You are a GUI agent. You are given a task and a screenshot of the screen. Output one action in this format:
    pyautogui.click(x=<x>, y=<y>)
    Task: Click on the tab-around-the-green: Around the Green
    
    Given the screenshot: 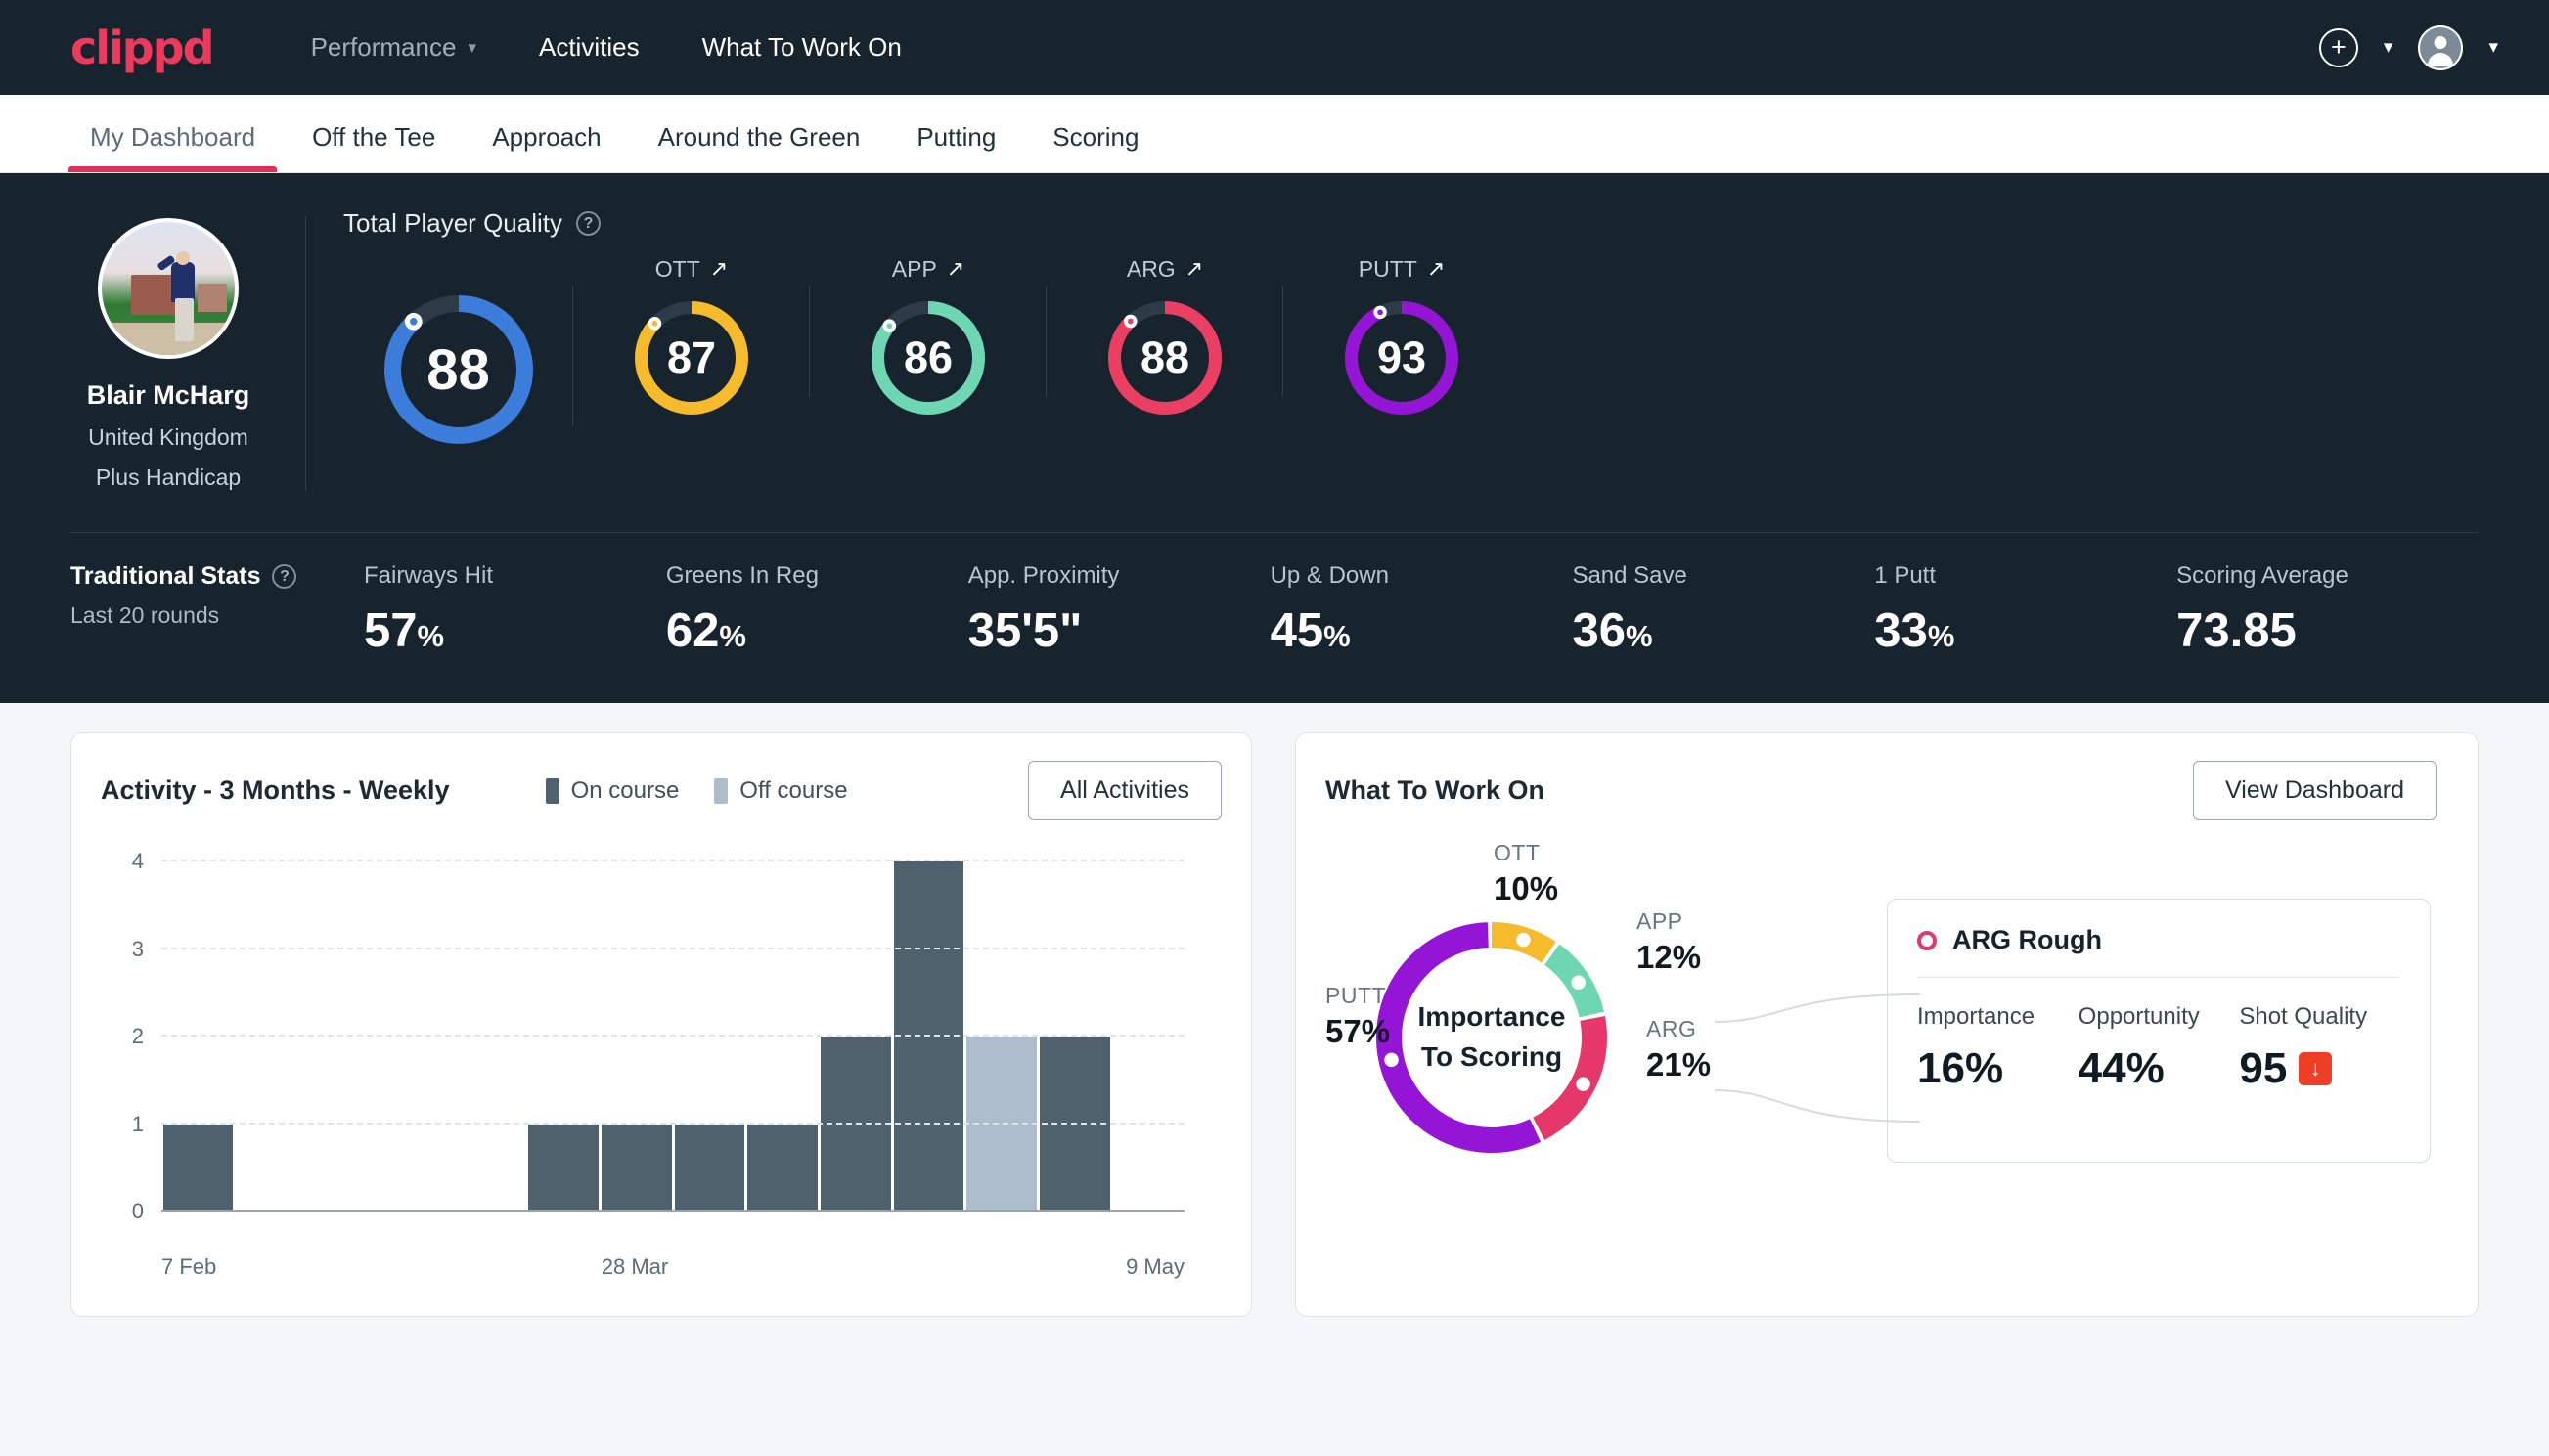 What is the action you would take?
    pyautogui.click(x=760, y=147)
    